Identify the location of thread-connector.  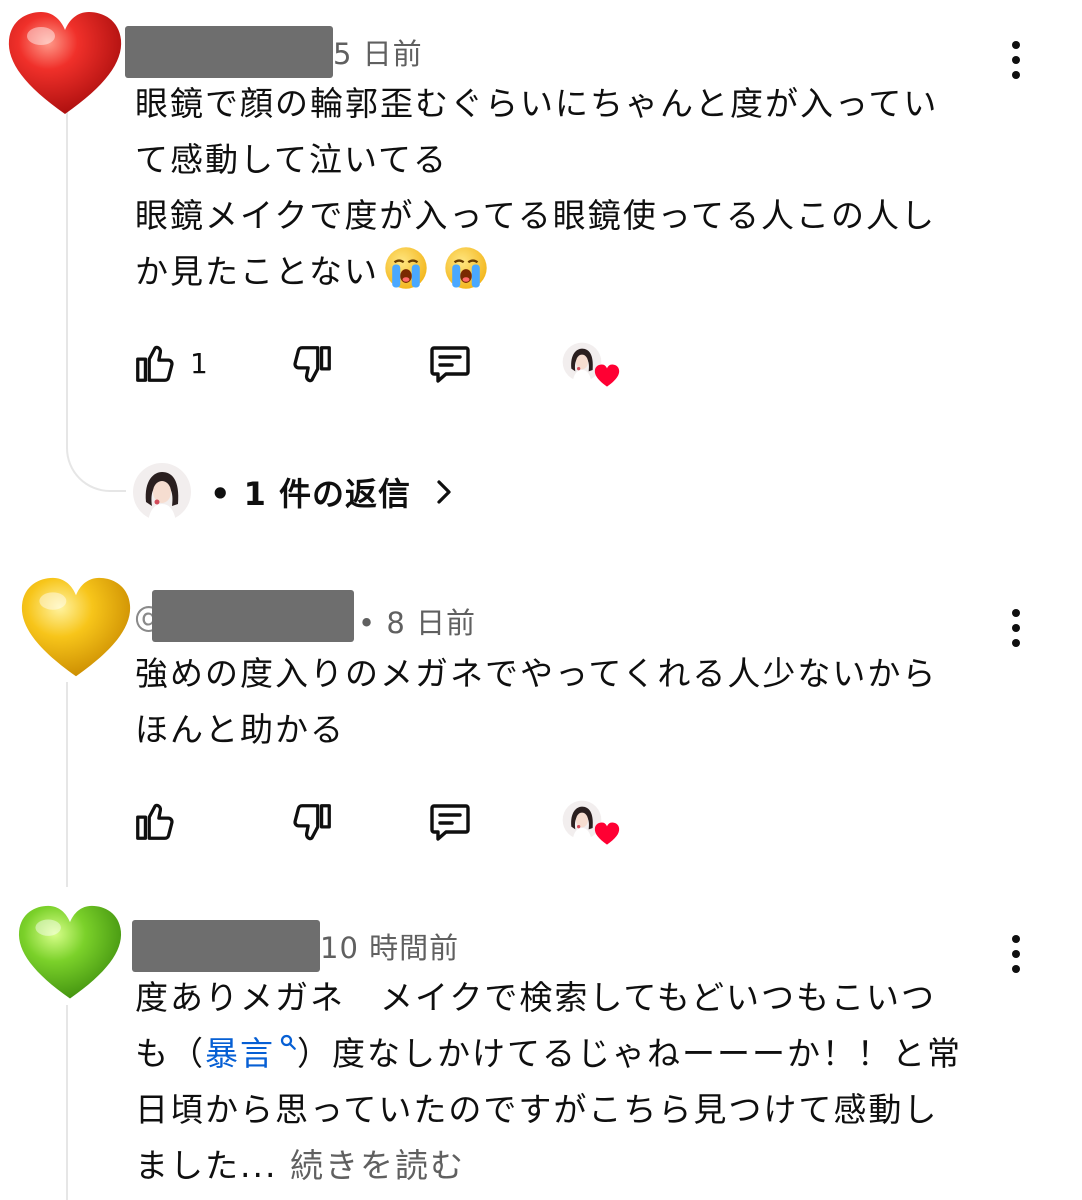
(96, 456).